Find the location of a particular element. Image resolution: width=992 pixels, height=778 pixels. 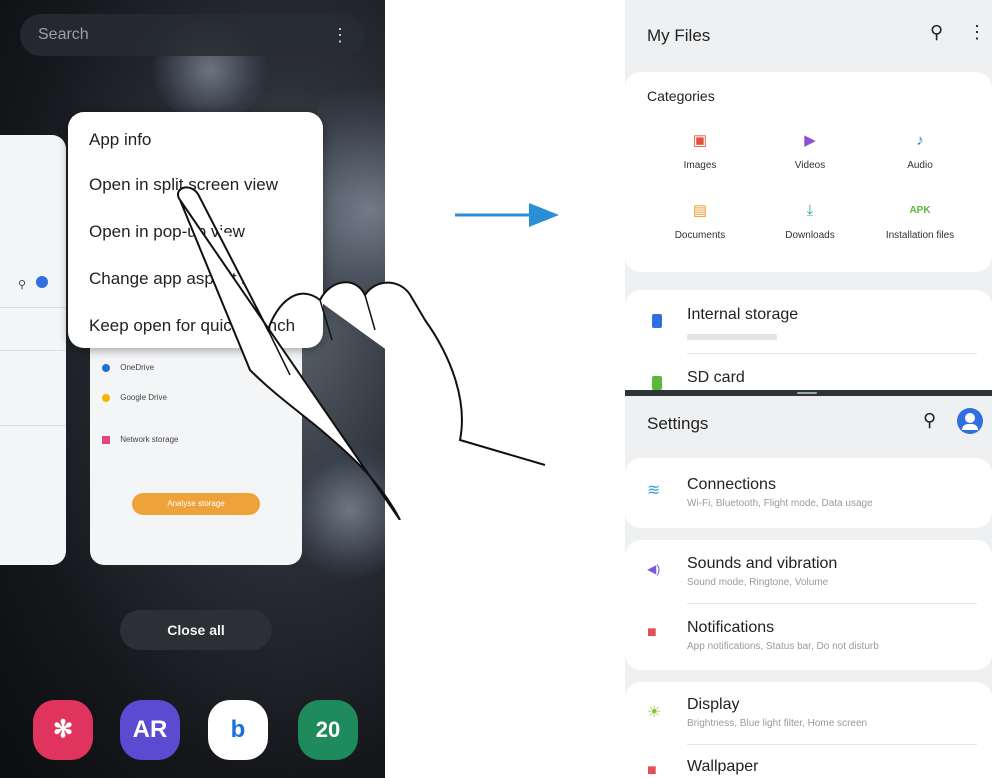

sd-card-icon is located at coordinates (657, 383).